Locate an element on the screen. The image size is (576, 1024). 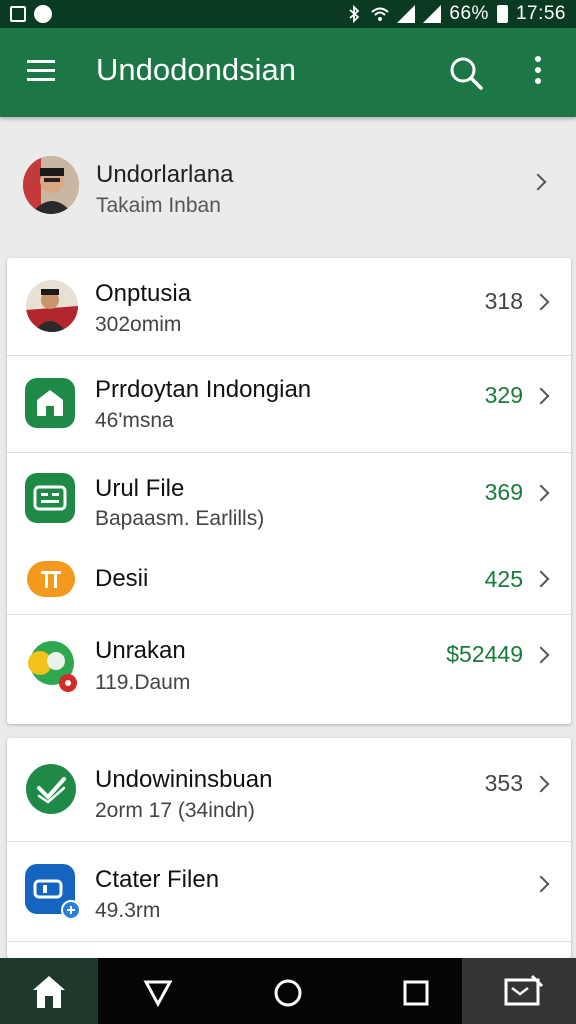
list-item-subtitle: 2orm 17 (34indn) is located at coordinates (175, 810).